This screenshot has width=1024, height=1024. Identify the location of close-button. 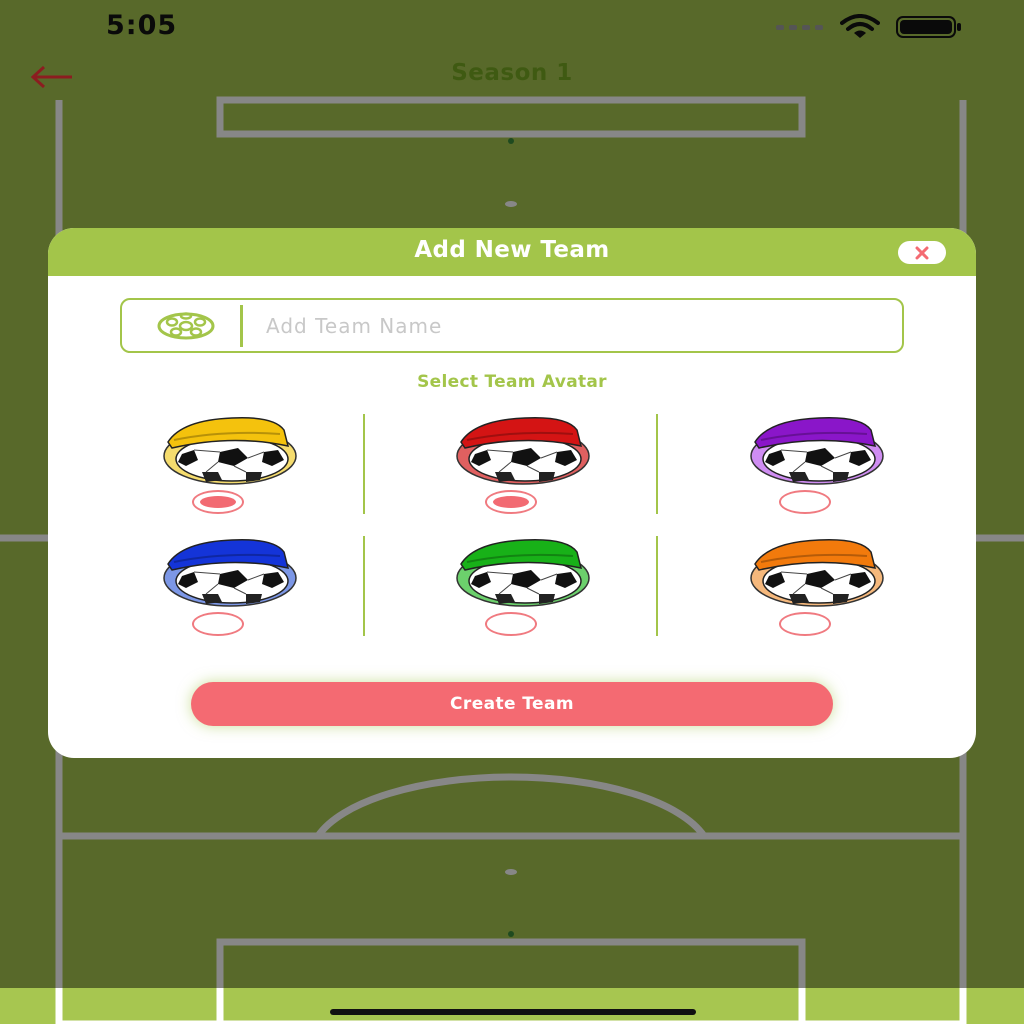
(922, 252).